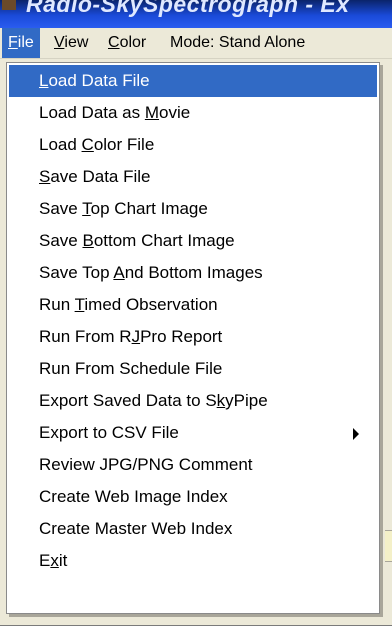 Image resolution: width=392 pixels, height=631 pixels. What do you see at coordinates (124, 144) in the screenshot?
I see `menu-item-post: olor File` at bounding box center [124, 144].